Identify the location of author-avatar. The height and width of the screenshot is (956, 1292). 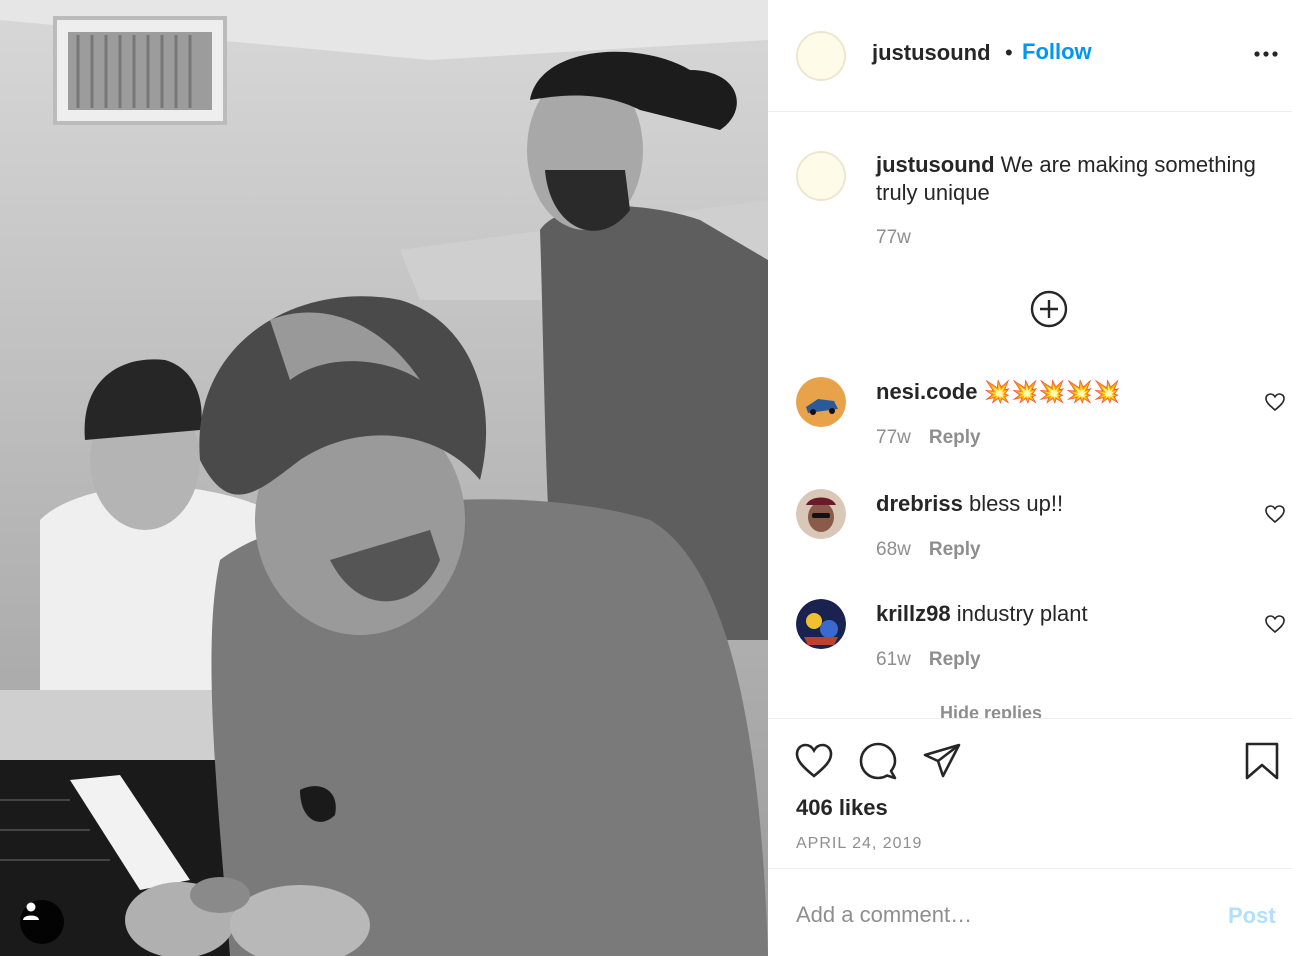
(821, 56).